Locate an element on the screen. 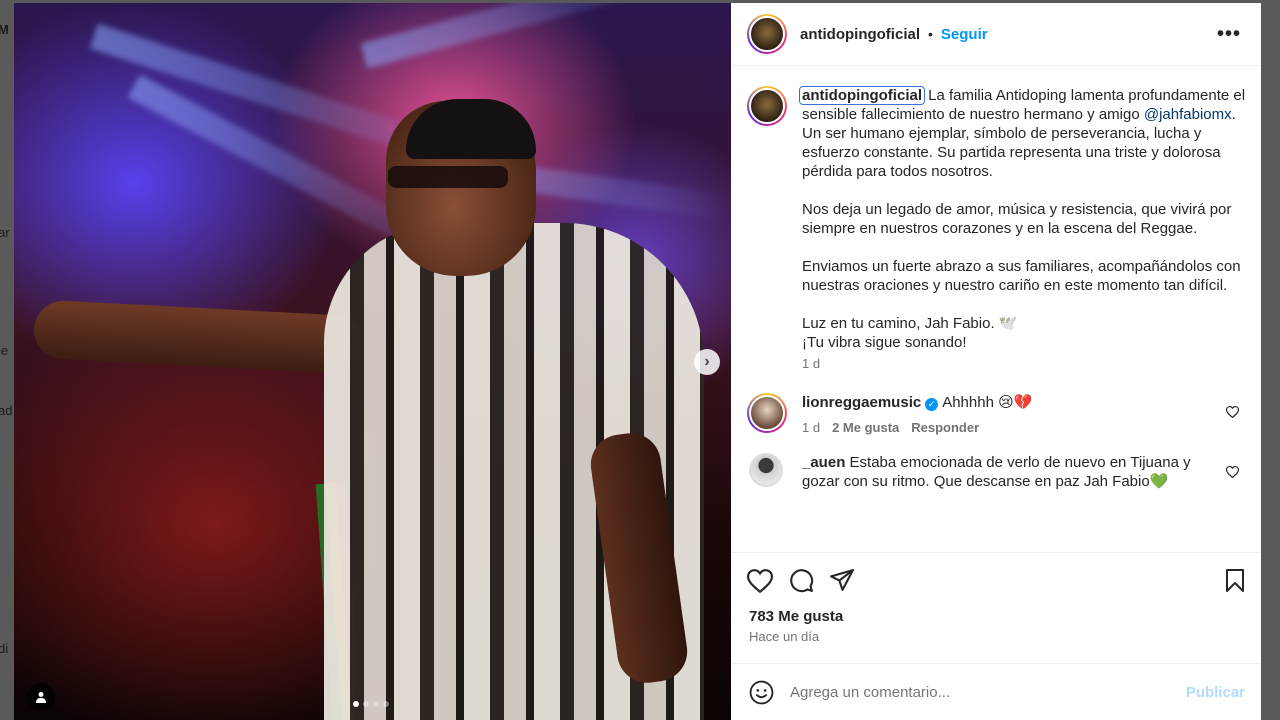  bookmark-icon is located at coordinates (1235, 583).